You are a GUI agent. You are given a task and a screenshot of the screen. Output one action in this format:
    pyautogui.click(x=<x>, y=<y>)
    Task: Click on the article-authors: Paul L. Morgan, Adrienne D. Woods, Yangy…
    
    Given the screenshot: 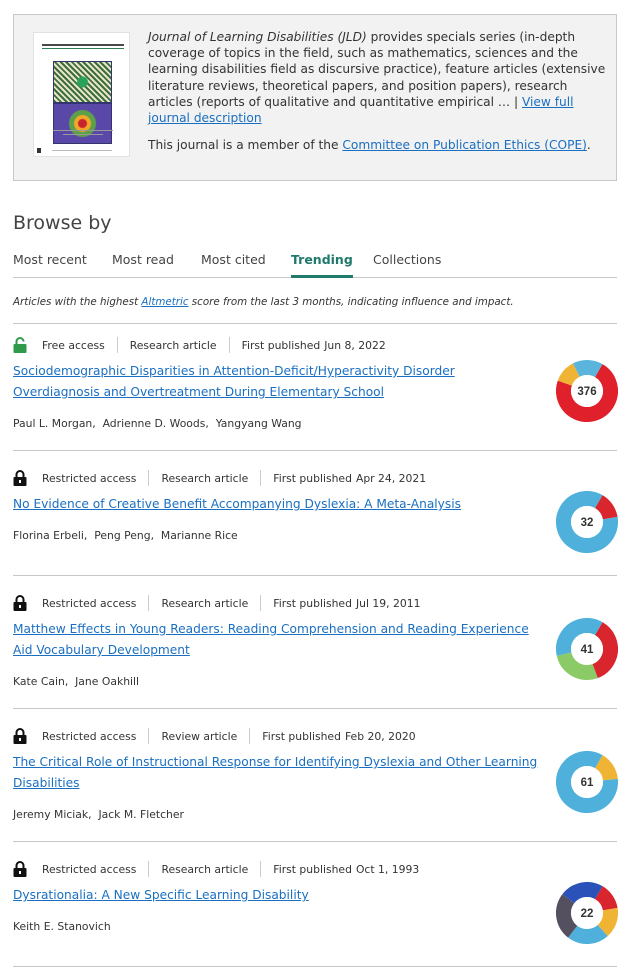 What is the action you would take?
    pyautogui.click(x=157, y=423)
    